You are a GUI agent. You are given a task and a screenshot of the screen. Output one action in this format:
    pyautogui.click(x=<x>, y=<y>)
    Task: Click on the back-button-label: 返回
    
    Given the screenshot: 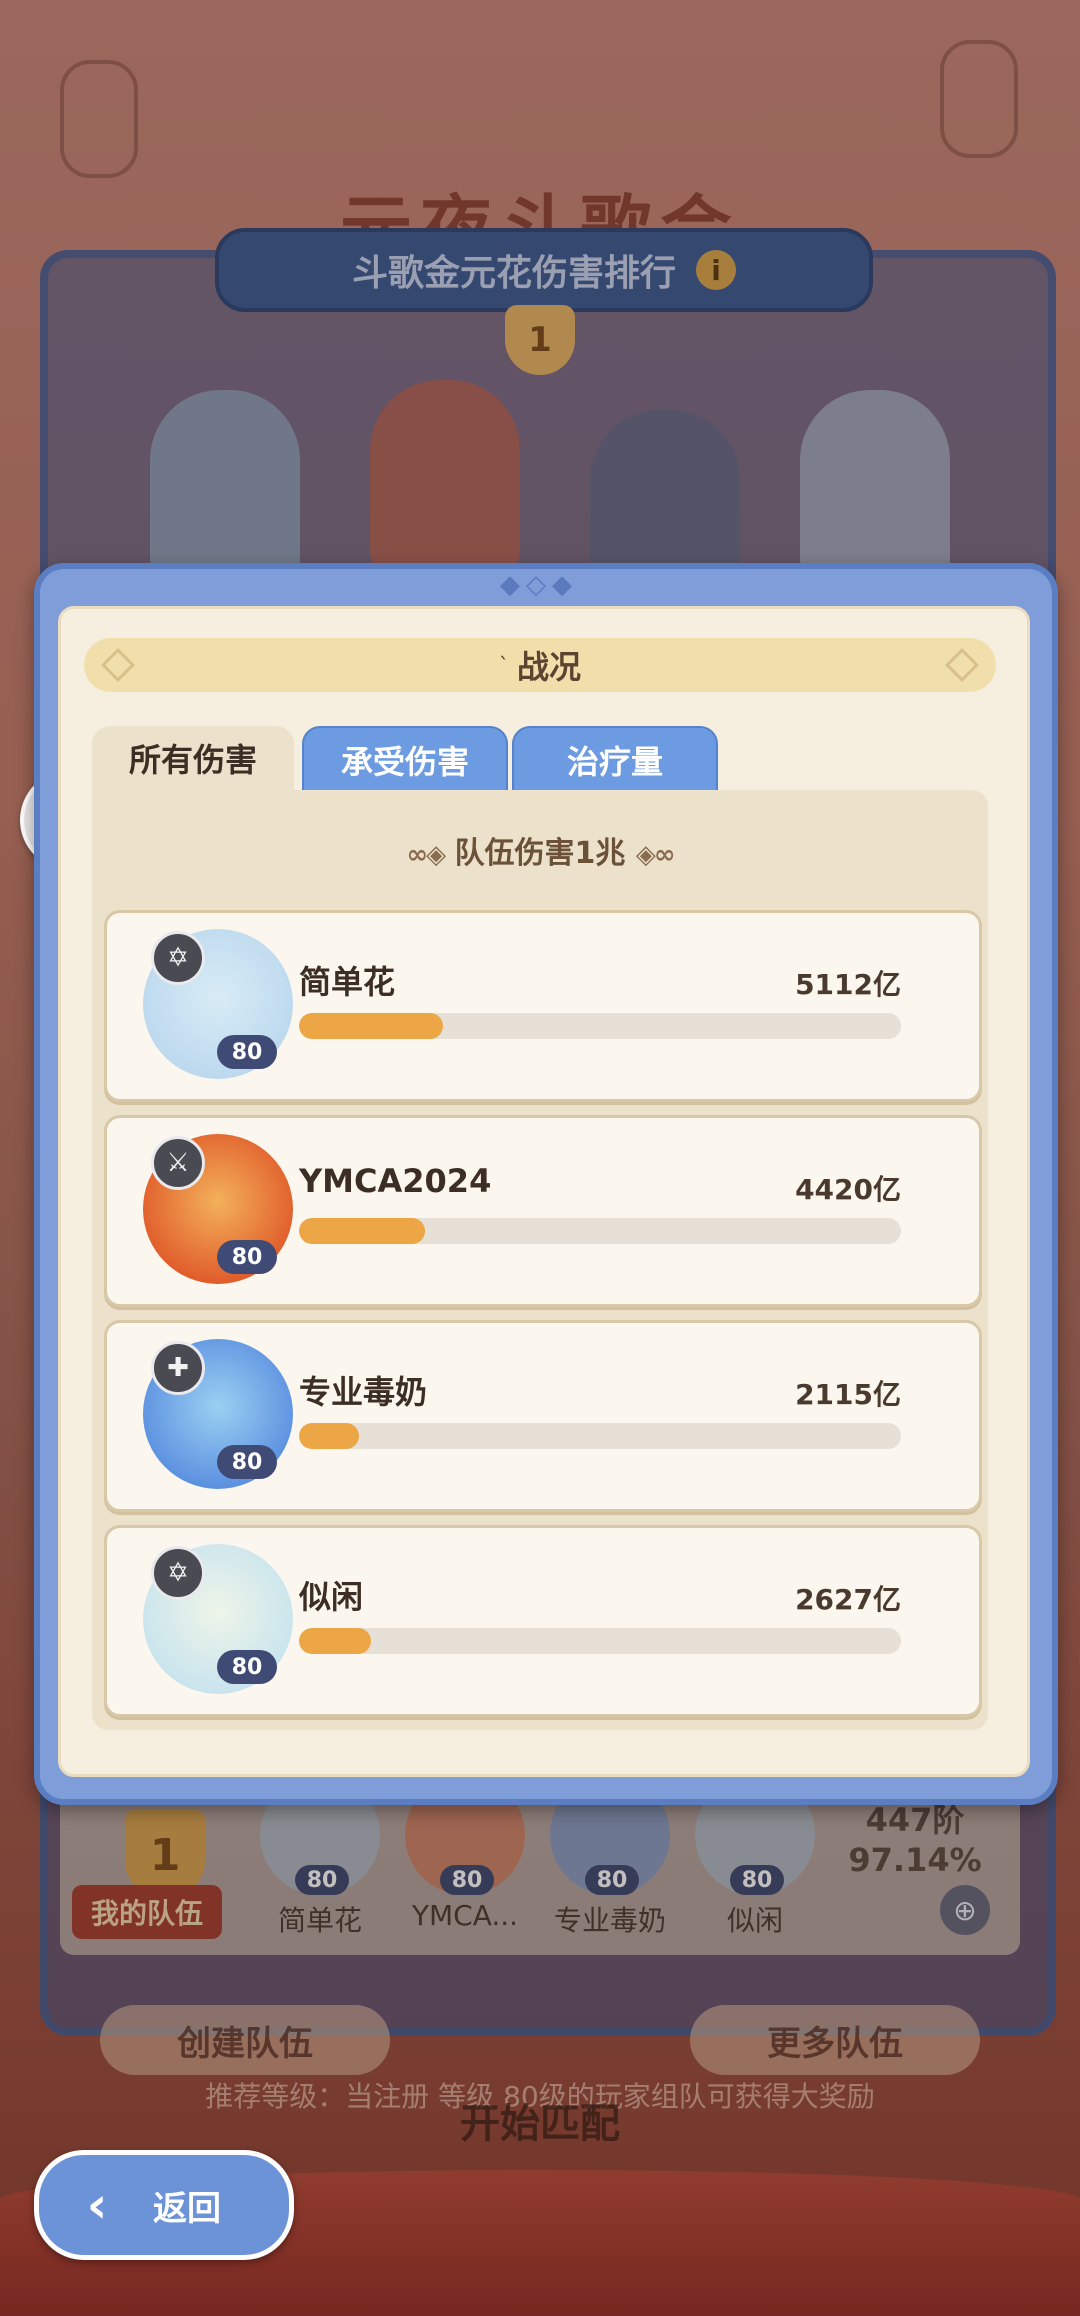 What is the action you would take?
    pyautogui.click(x=187, y=2208)
    